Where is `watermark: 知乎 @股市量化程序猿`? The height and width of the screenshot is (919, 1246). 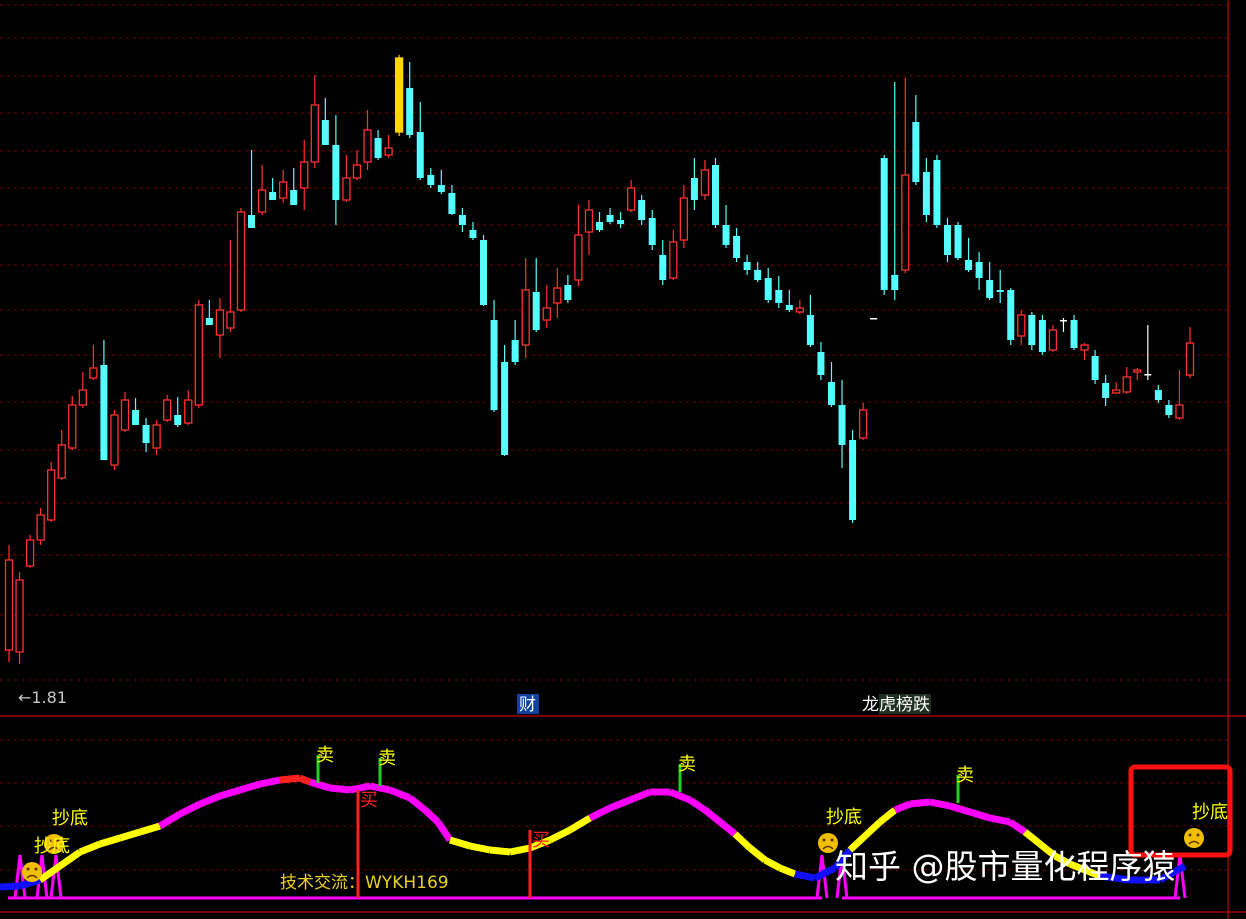 watermark: 知乎 @股市量化程序猿 is located at coordinates (1005, 866).